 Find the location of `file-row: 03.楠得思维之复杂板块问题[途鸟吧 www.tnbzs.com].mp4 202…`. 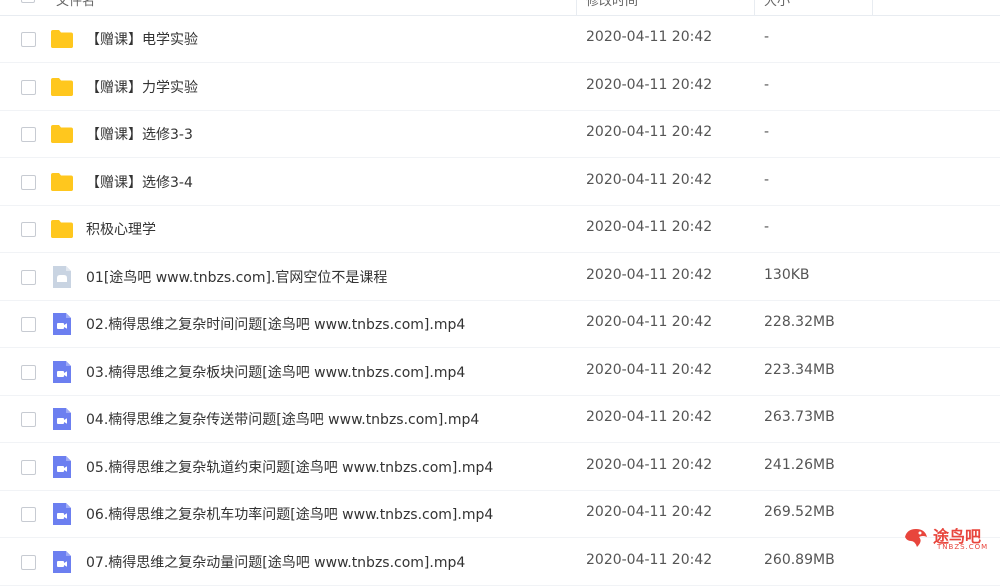

file-row: 03.楠得思维之复杂板块问题[途鸟吧 www.tnbzs.com].mp4 202… is located at coordinates (500, 372).